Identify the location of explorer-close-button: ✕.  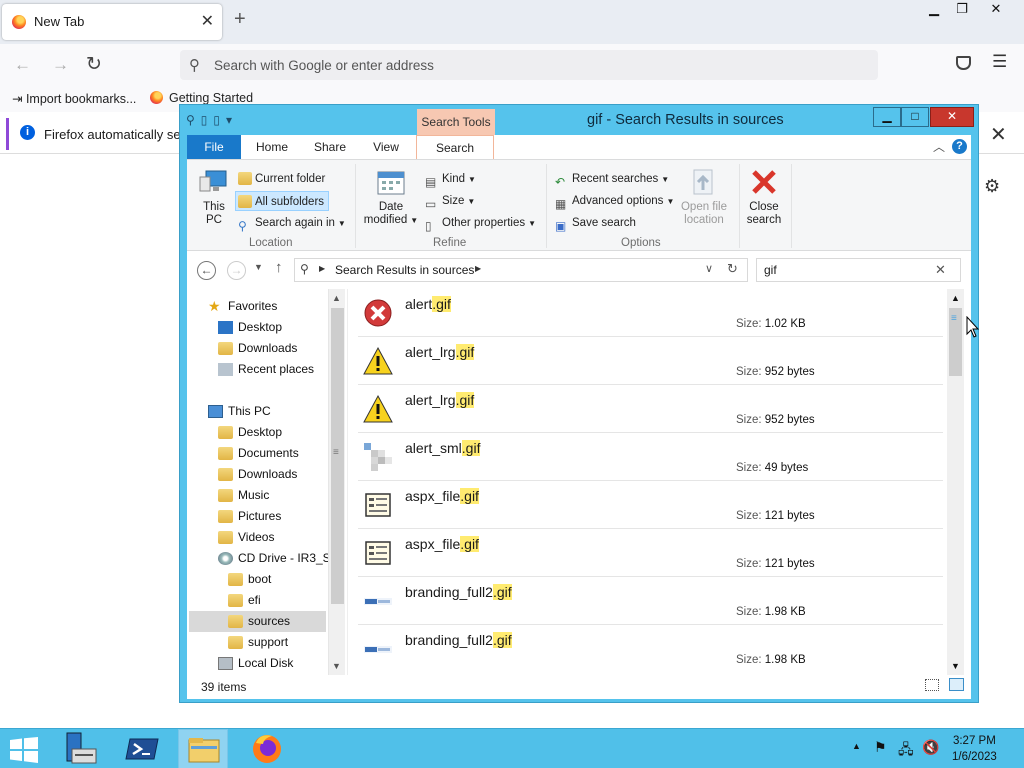
(952, 117).